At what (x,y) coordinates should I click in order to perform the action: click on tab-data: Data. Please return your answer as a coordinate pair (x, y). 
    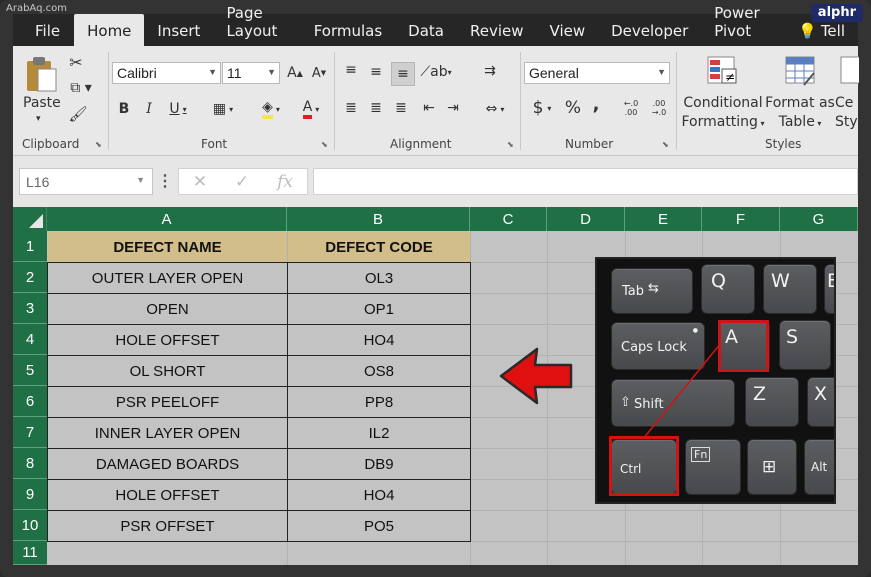
    Looking at the image, I should click on (426, 30).